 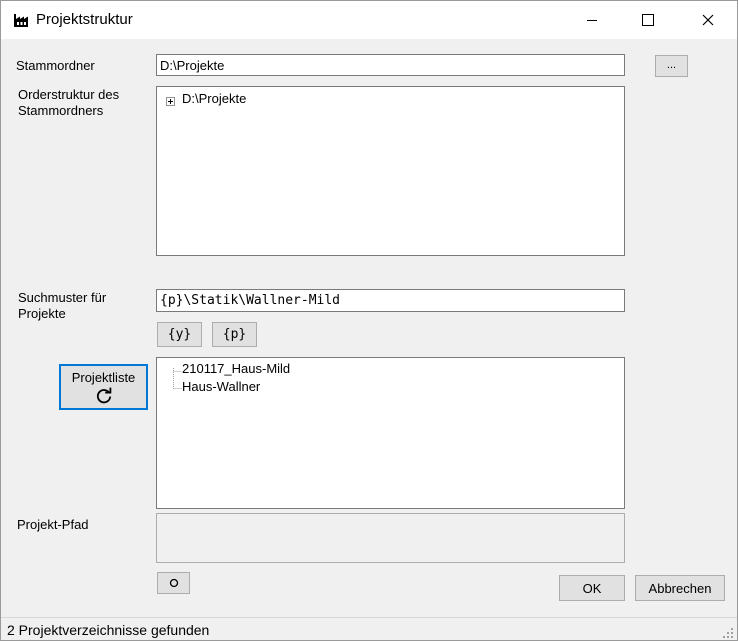 I want to click on factory-icon, so click(x=21, y=20).